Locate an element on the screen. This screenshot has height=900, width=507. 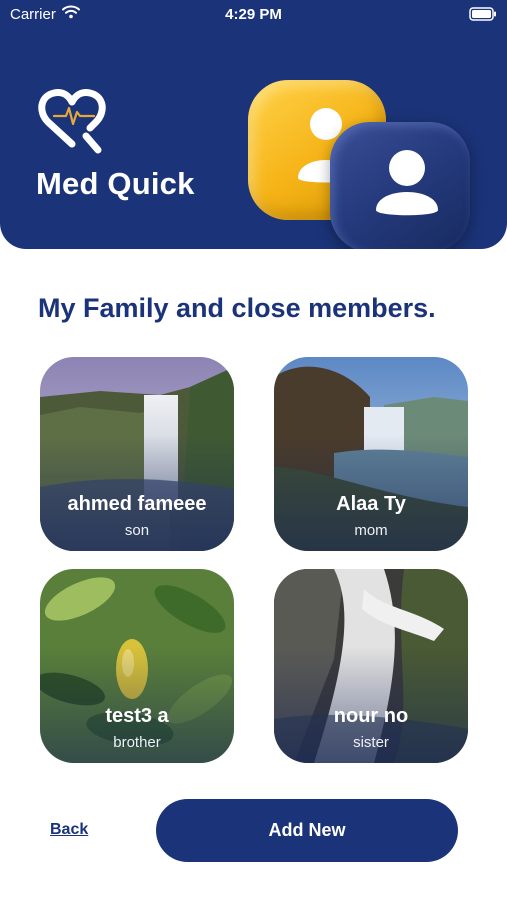
page-title: My Family and close members. is located at coordinates (237, 308).